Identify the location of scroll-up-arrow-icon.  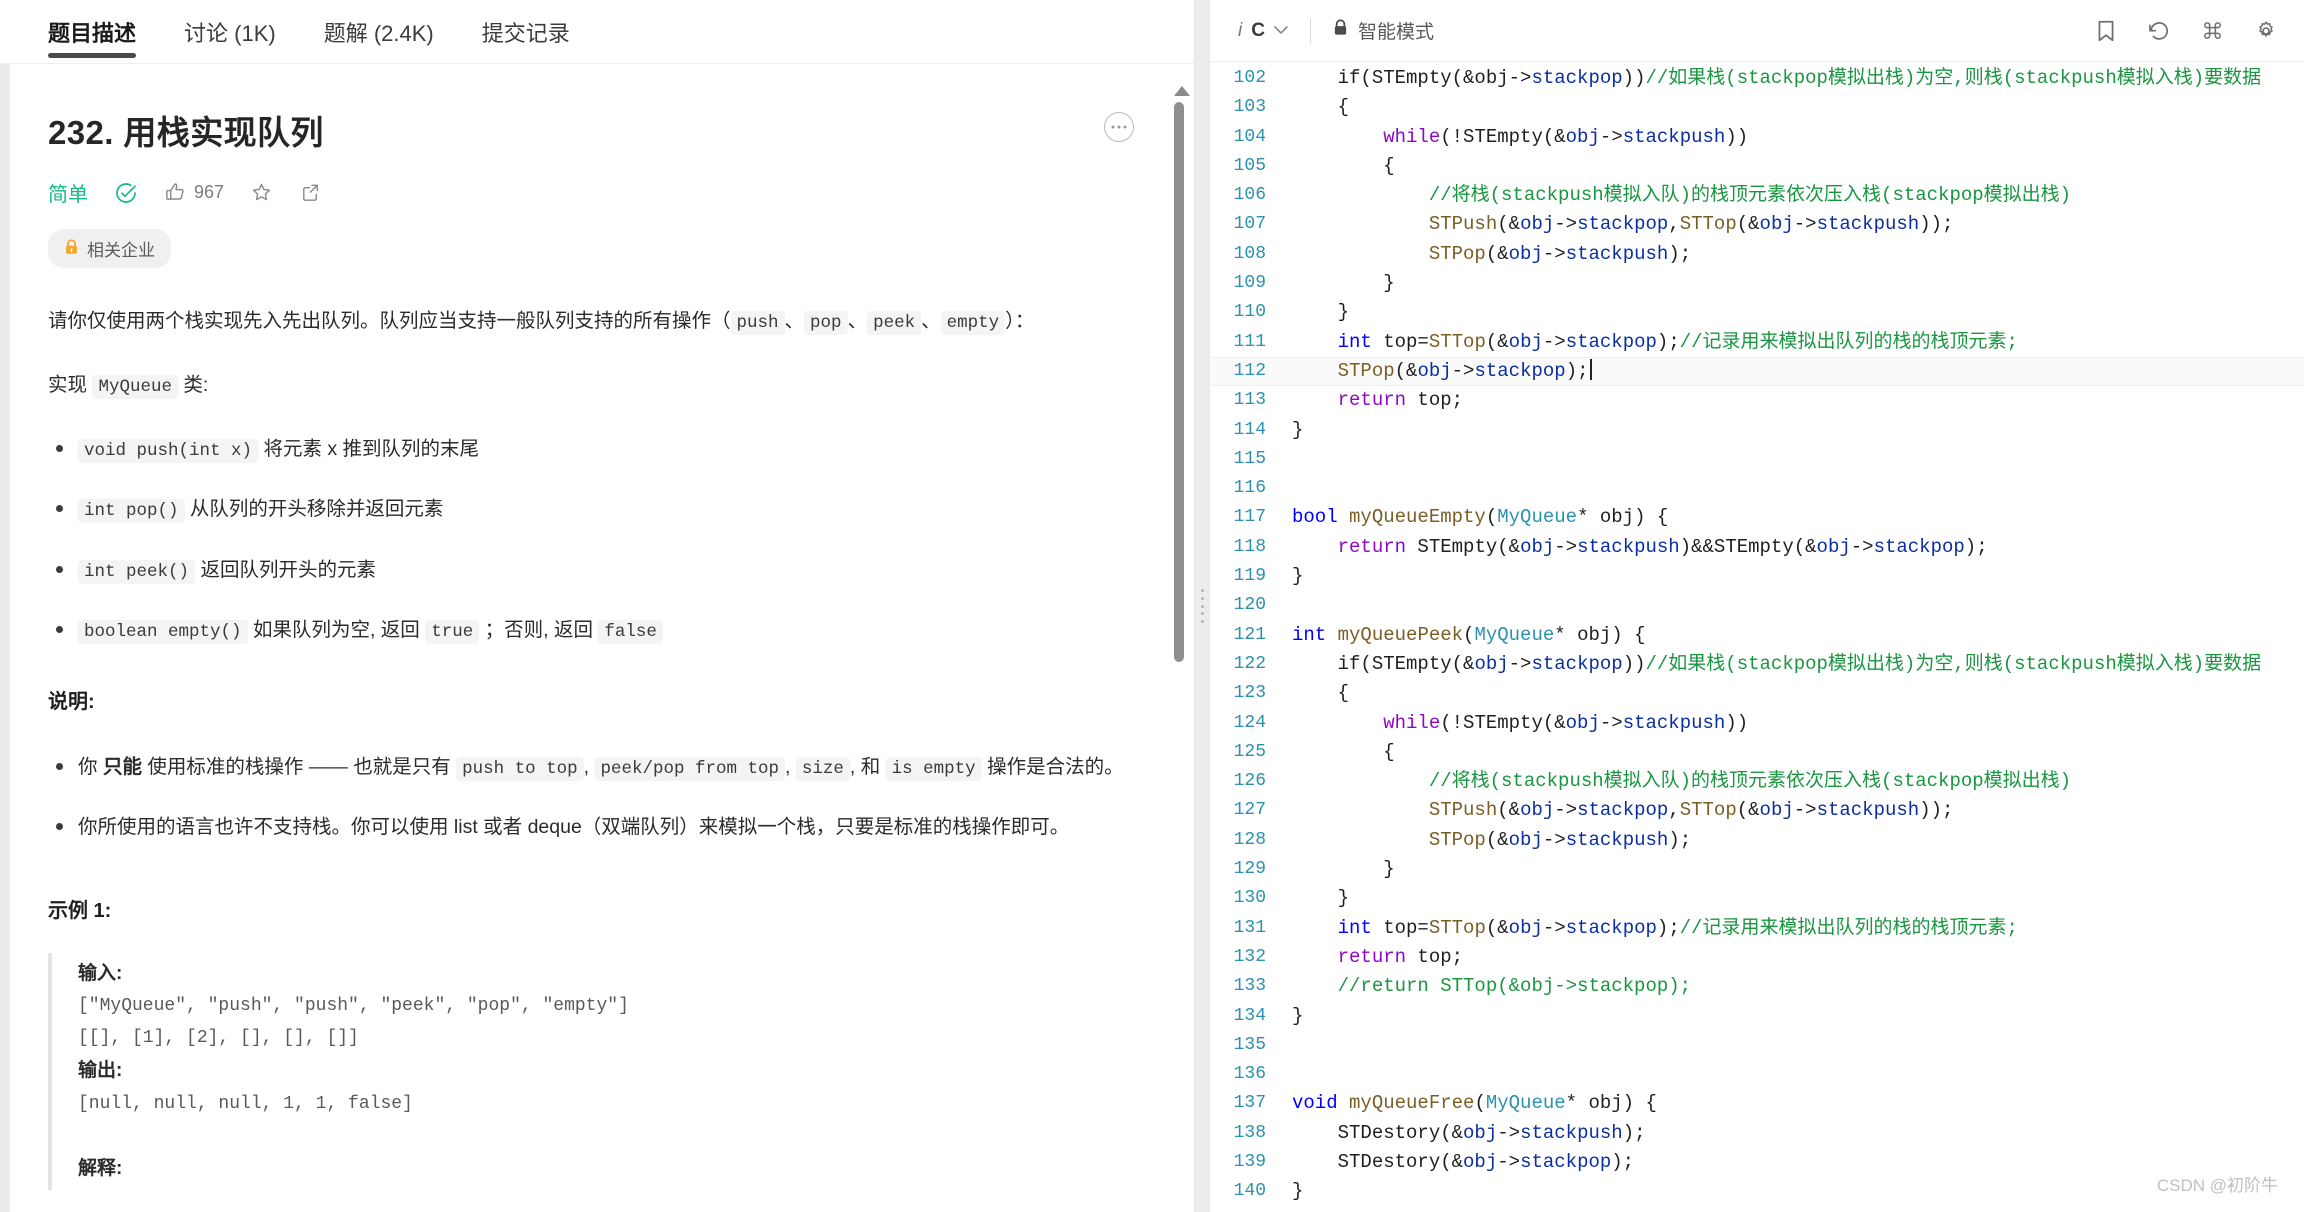
(1182, 91).